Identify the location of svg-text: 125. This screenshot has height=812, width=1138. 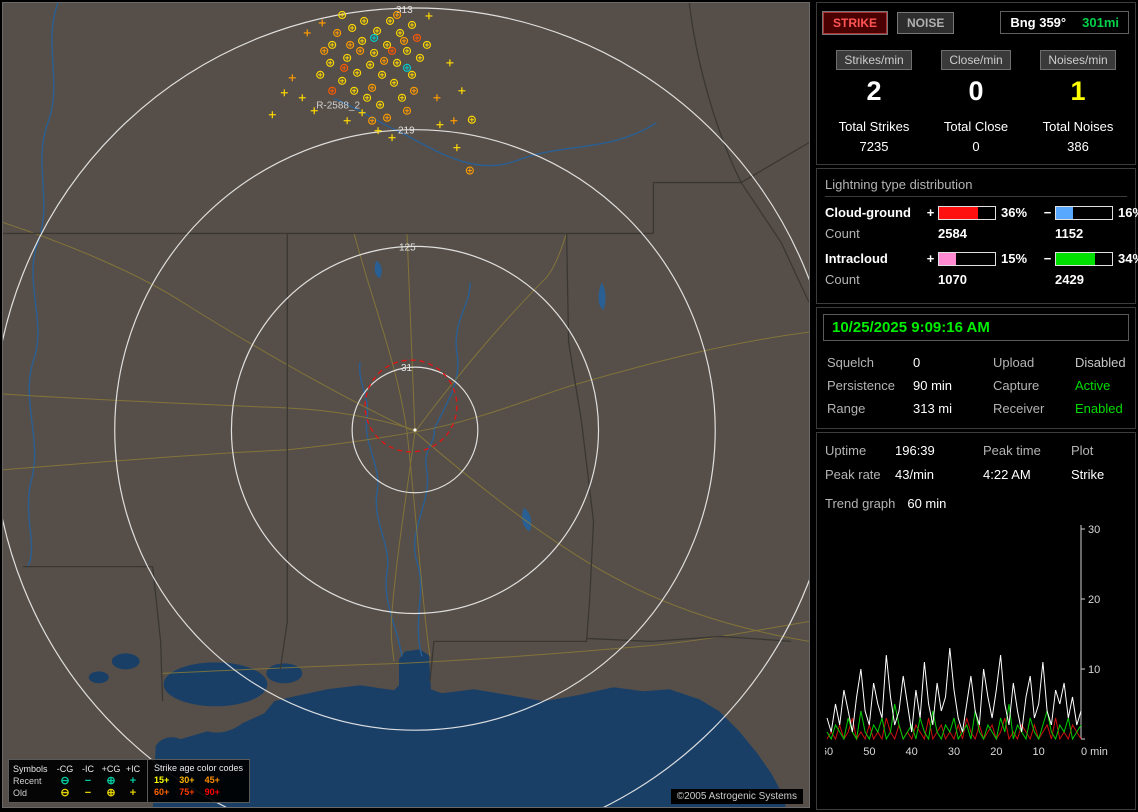
(407, 247).